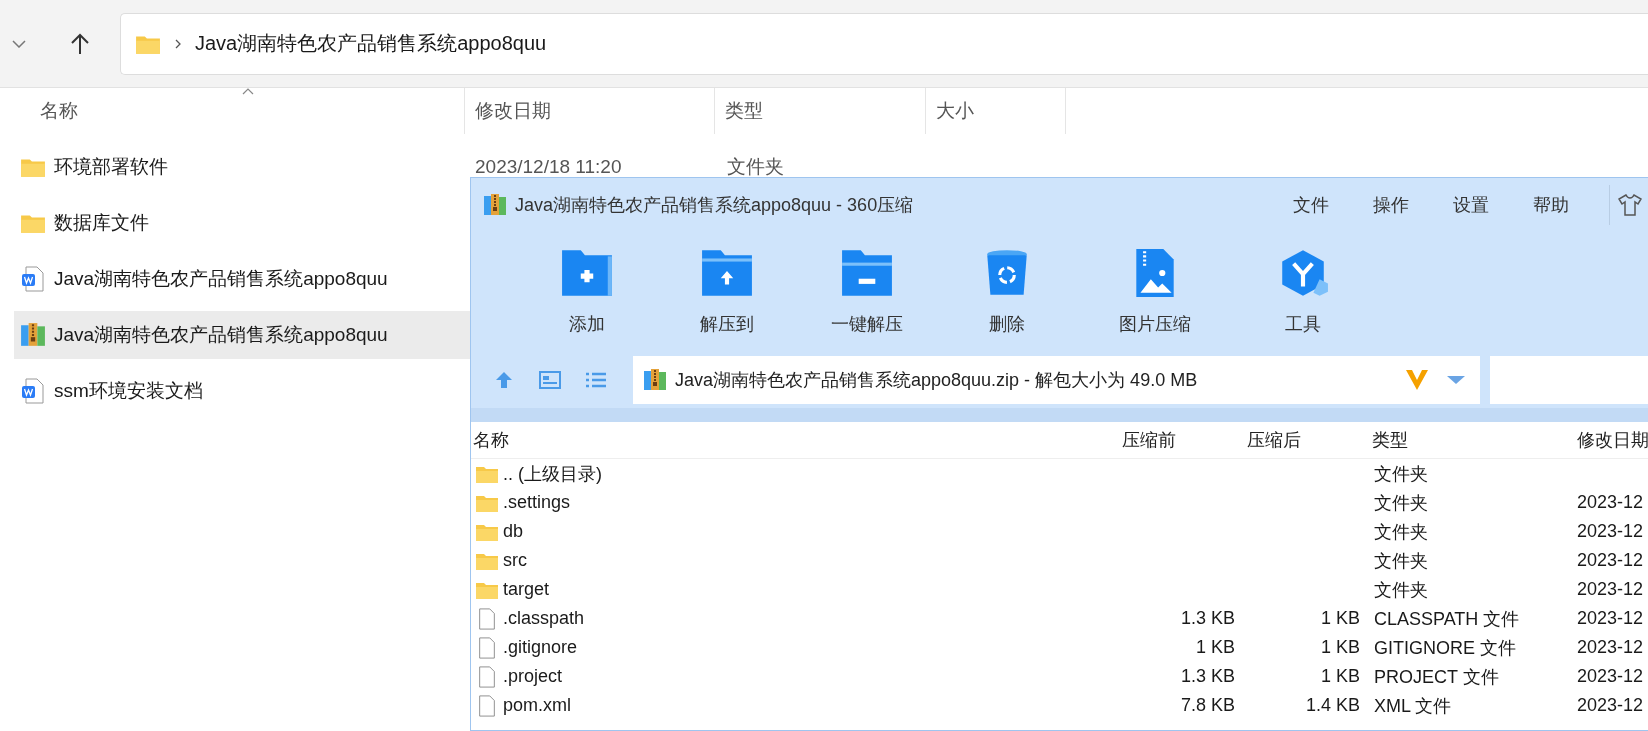 This screenshot has width=1648, height=731. What do you see at coordinates (1007, 292) in the screenshot?
I see `toolbar-button: 删除` at bounding box center [1007, 292].